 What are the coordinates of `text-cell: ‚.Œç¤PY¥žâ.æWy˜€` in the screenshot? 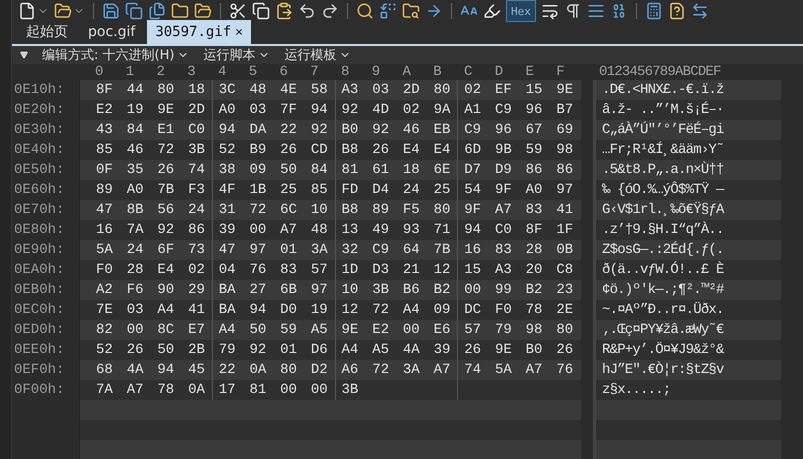 It's located at (663, 330).